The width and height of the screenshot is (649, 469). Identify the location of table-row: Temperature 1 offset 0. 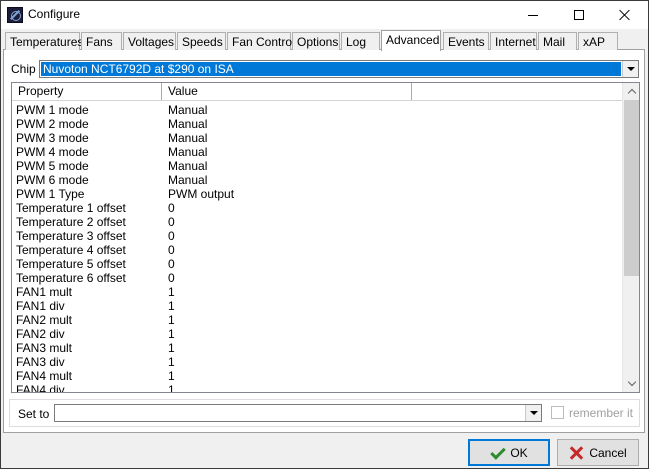
(317, 208).